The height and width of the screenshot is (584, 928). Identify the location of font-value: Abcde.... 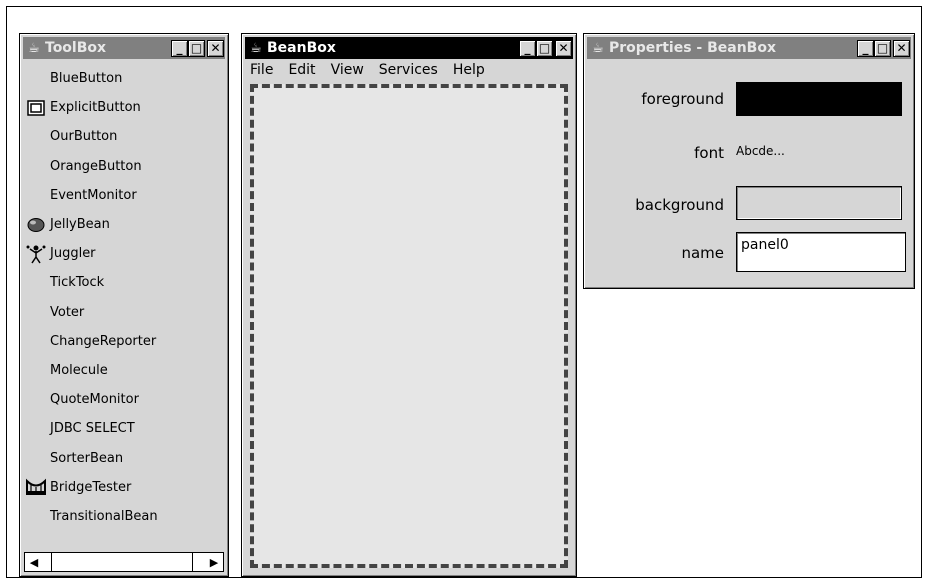
(760, 151).